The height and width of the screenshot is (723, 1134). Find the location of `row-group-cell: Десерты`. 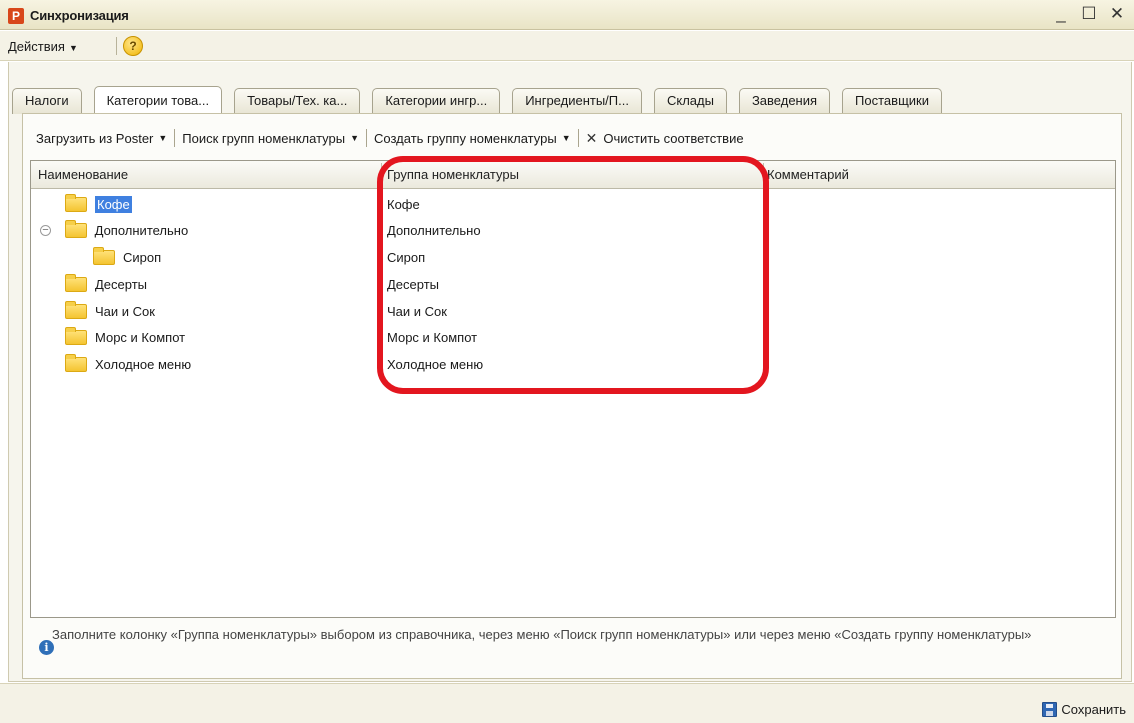

row-group-cell: Десерты is located at coordinates (413, 285).